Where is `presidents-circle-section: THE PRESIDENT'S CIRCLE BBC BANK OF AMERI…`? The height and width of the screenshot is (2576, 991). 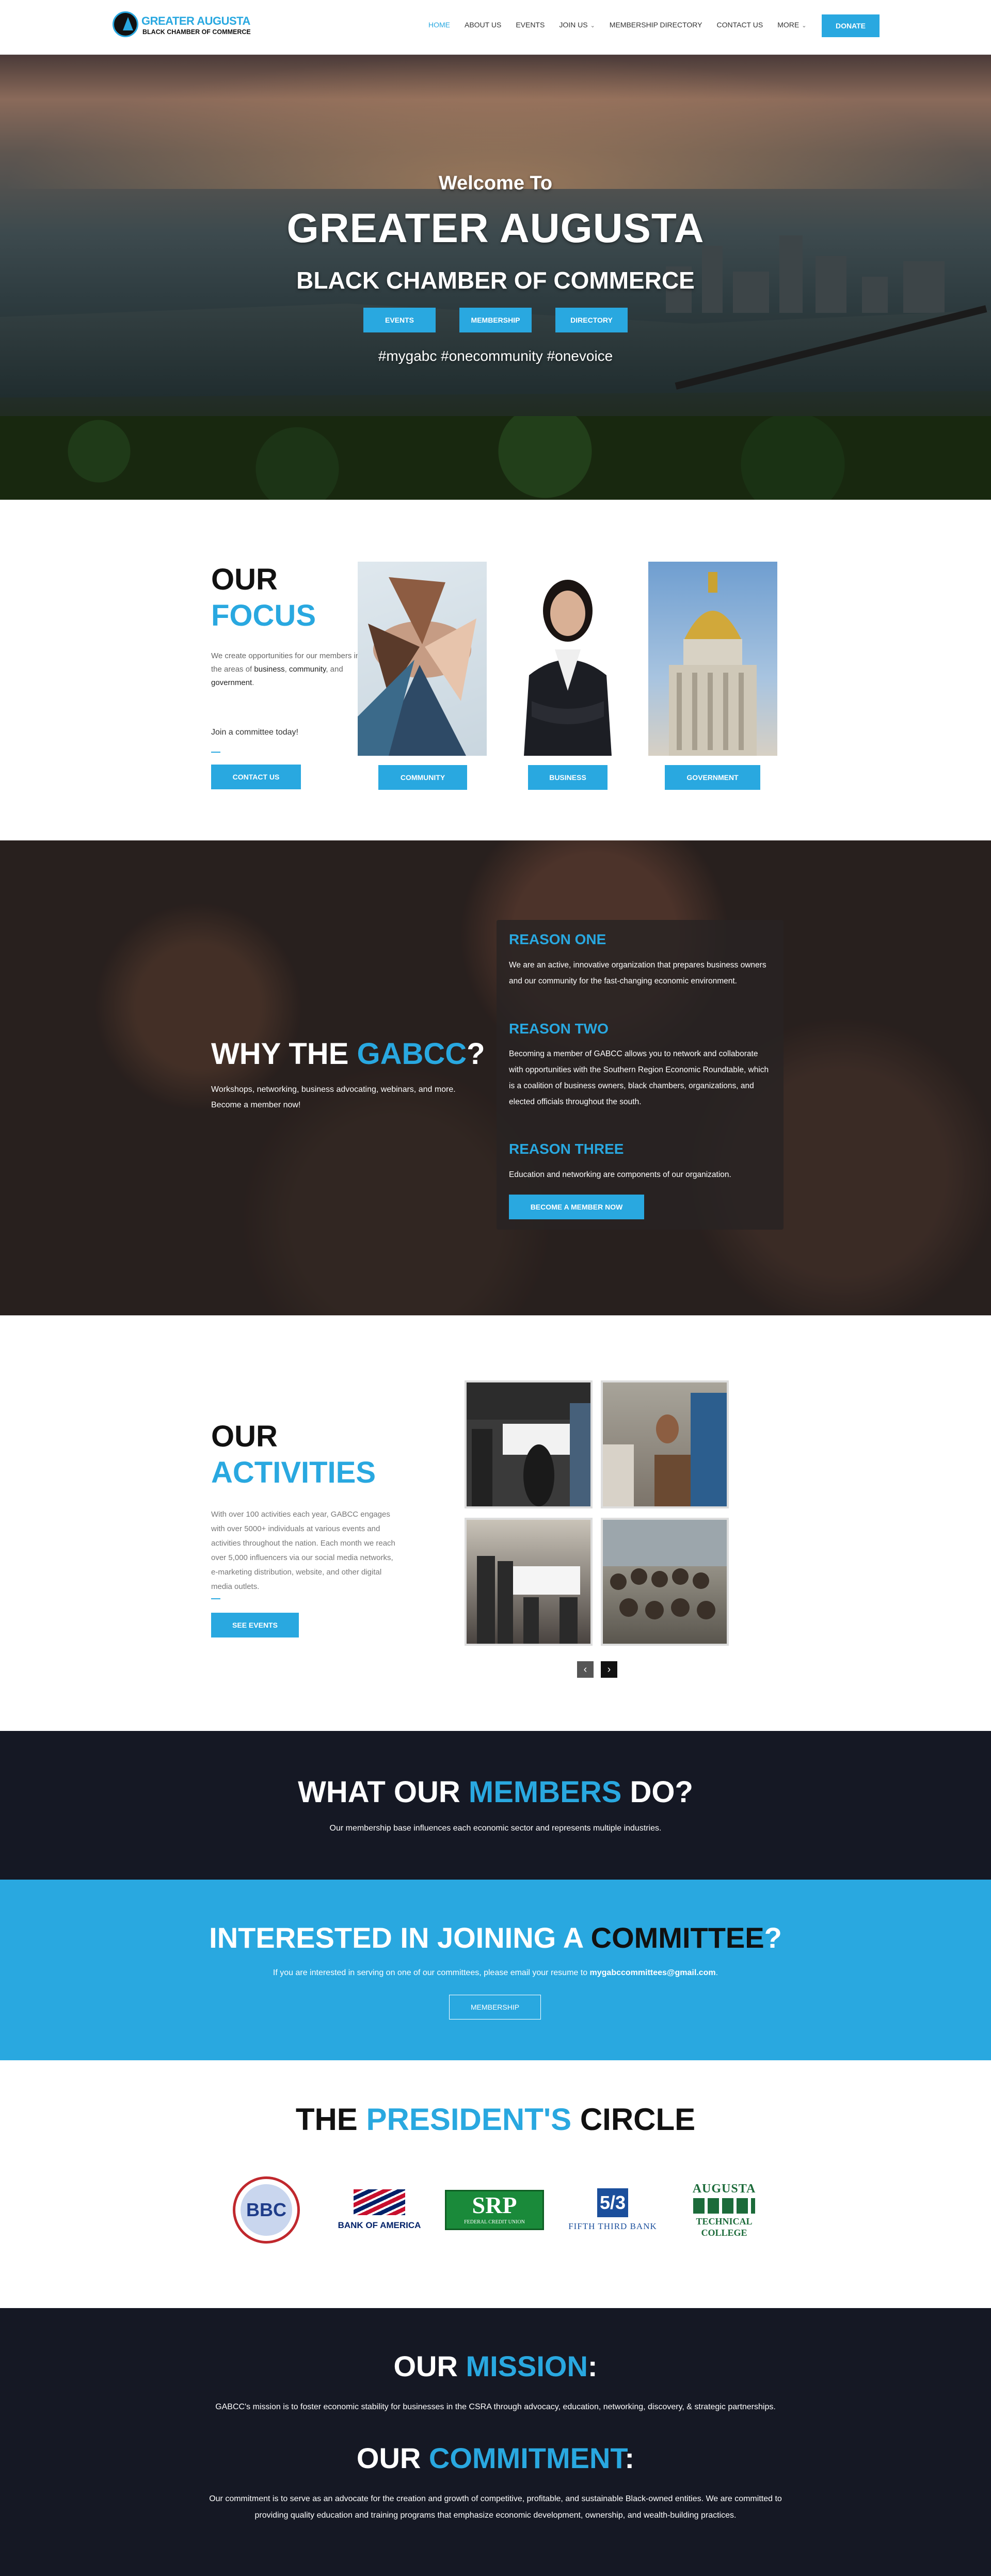 presidents-circle-section: THE PRESIDENT'S CIRCLE BBC BANK OF AMERI… is located at coordinates (495, 2184).